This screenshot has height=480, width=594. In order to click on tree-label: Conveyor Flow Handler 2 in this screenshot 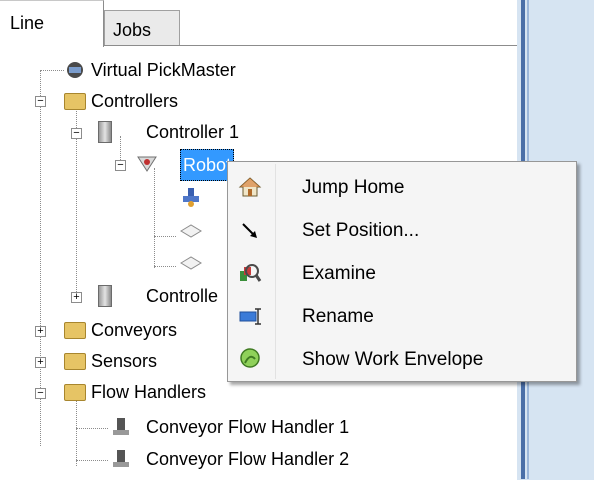, I will do `click(248, 459)`.